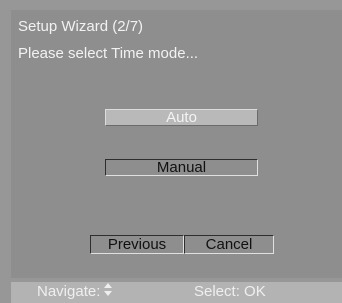  What do you see at coordinates (137, 244) in the screenshot?
I see `previous-button: Previous` at bounding box center [137, 244].